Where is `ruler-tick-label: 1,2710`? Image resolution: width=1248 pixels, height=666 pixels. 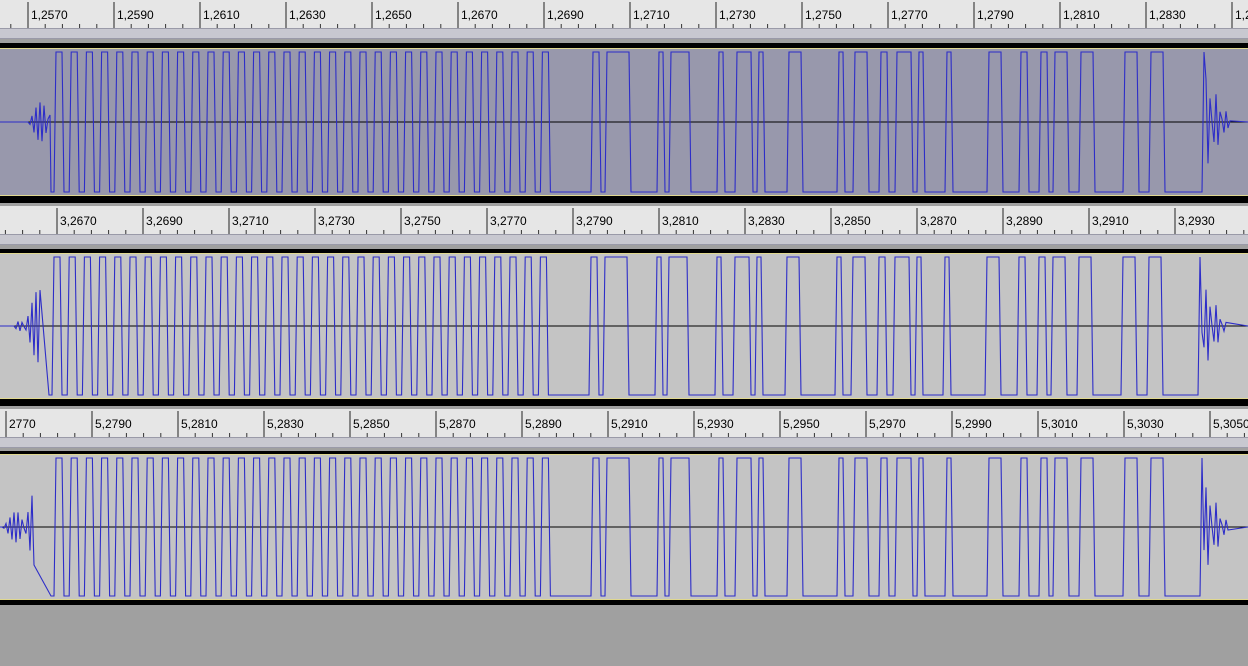
ruler-tick-label: 1,2710 is located at coordinates (651, 15).